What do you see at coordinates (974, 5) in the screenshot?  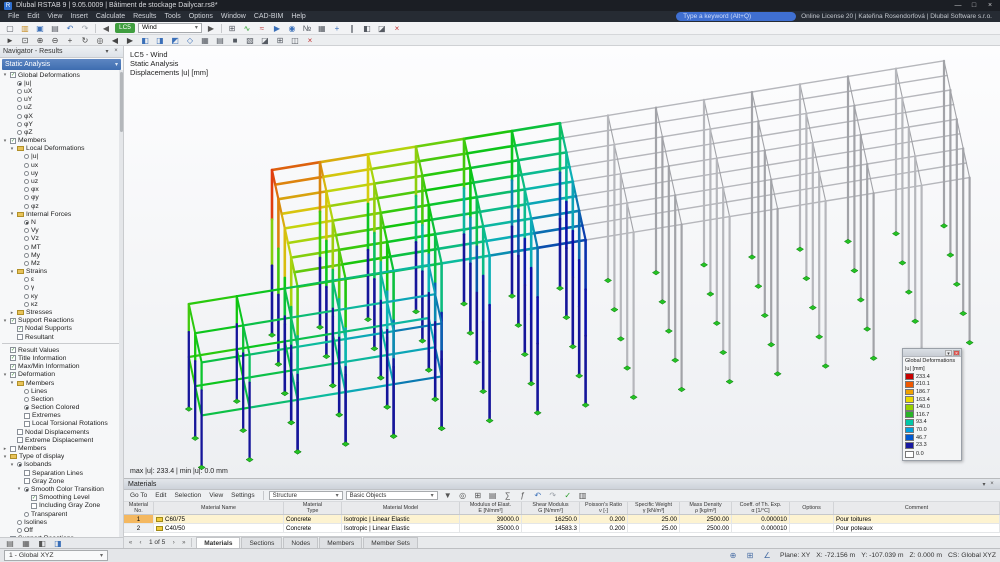 I see `maximize-button: □` at bounding box center [974, 5].